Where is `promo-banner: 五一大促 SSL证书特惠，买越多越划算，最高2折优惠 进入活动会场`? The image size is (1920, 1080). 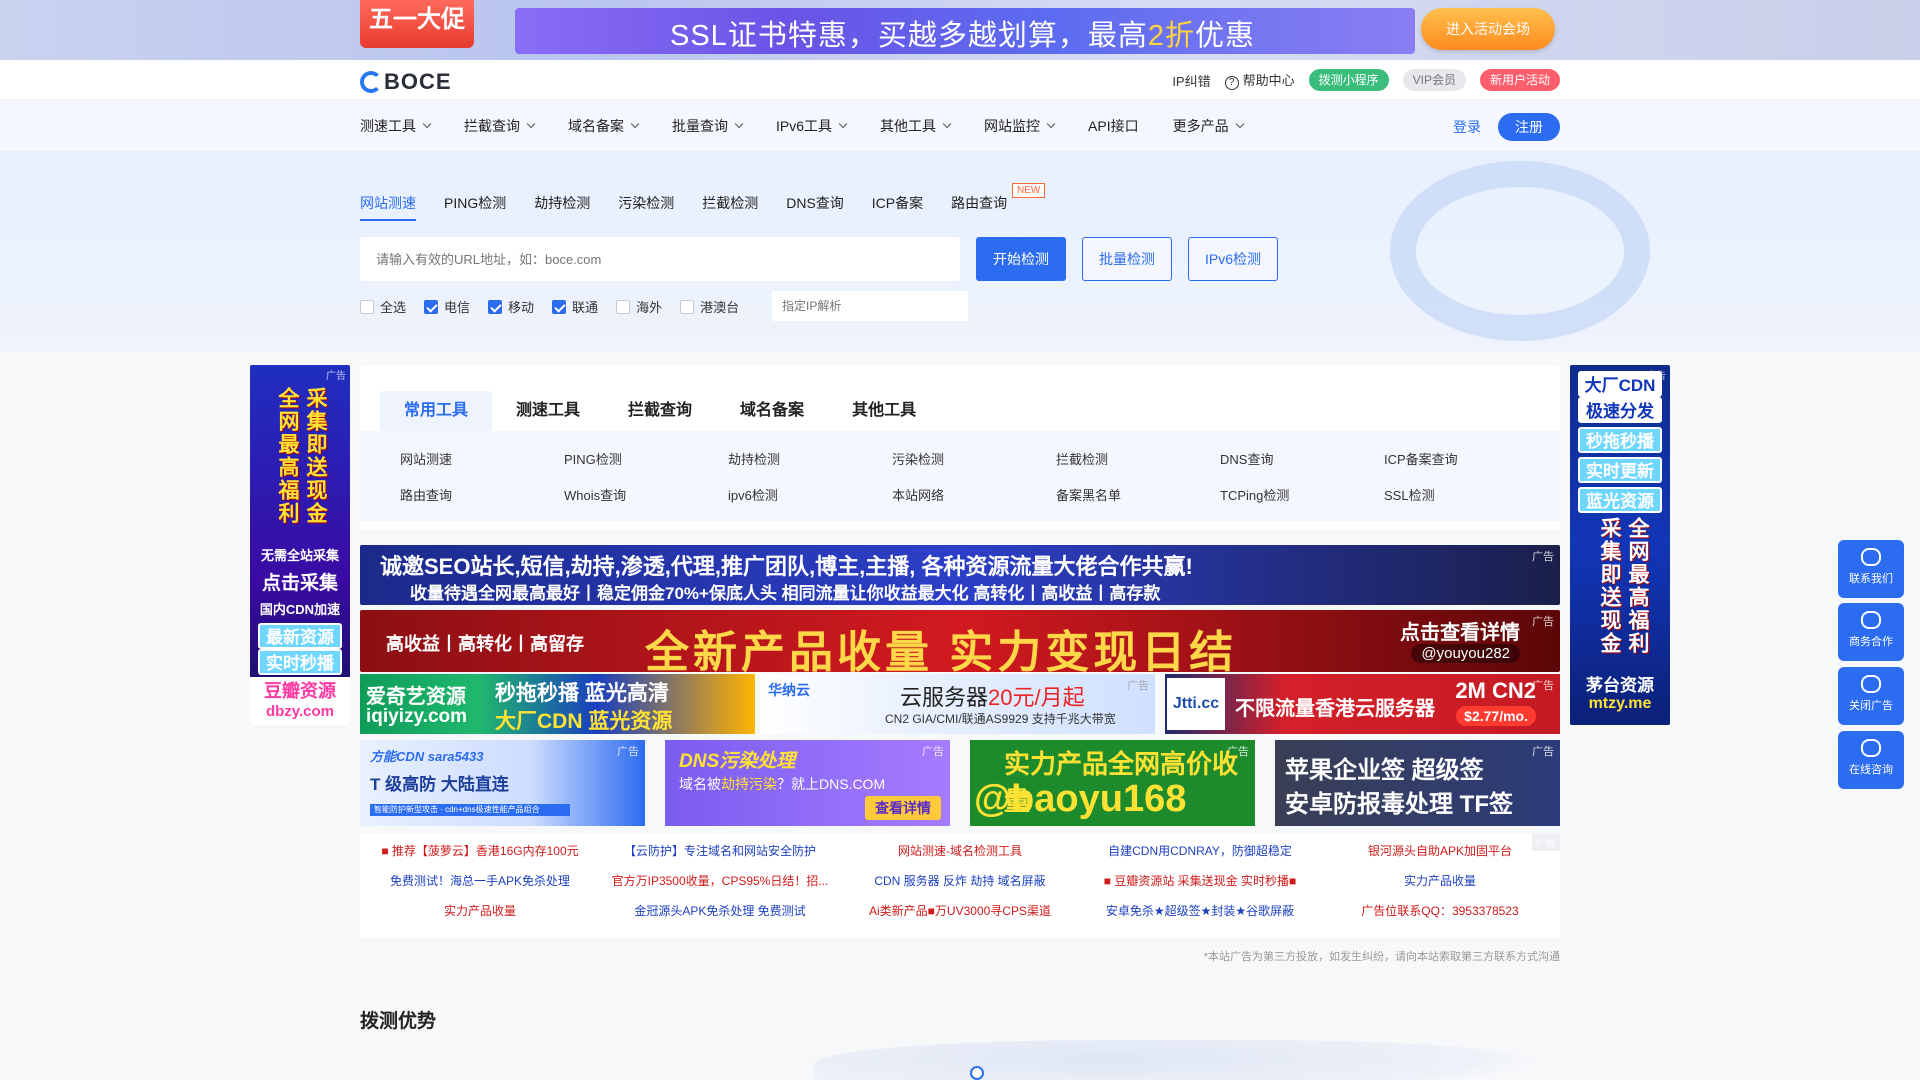
promo-banner: 五一大促 SSL证书特惠，买越多越划算，最高2折优惠 进入活动会场 is located at coordinates (960, 30).